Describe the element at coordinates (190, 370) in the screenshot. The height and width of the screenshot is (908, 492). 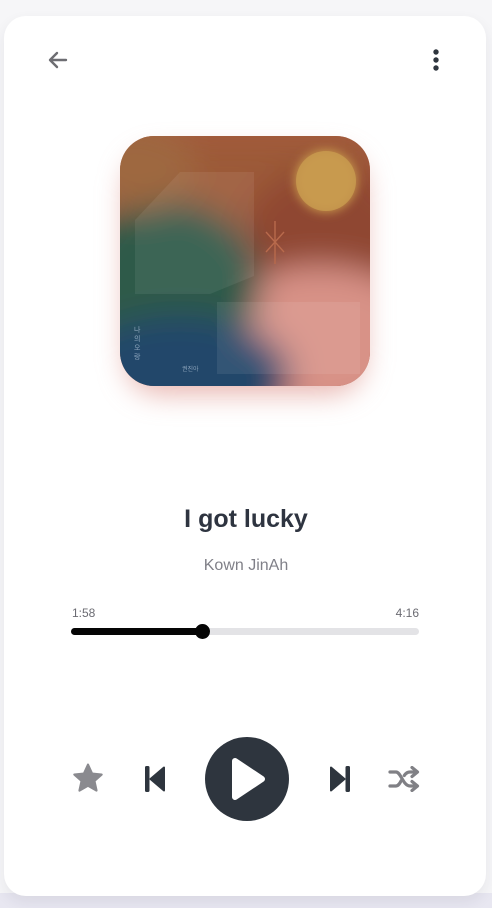
I see `album-art-artist-text: 권진아` at that location.